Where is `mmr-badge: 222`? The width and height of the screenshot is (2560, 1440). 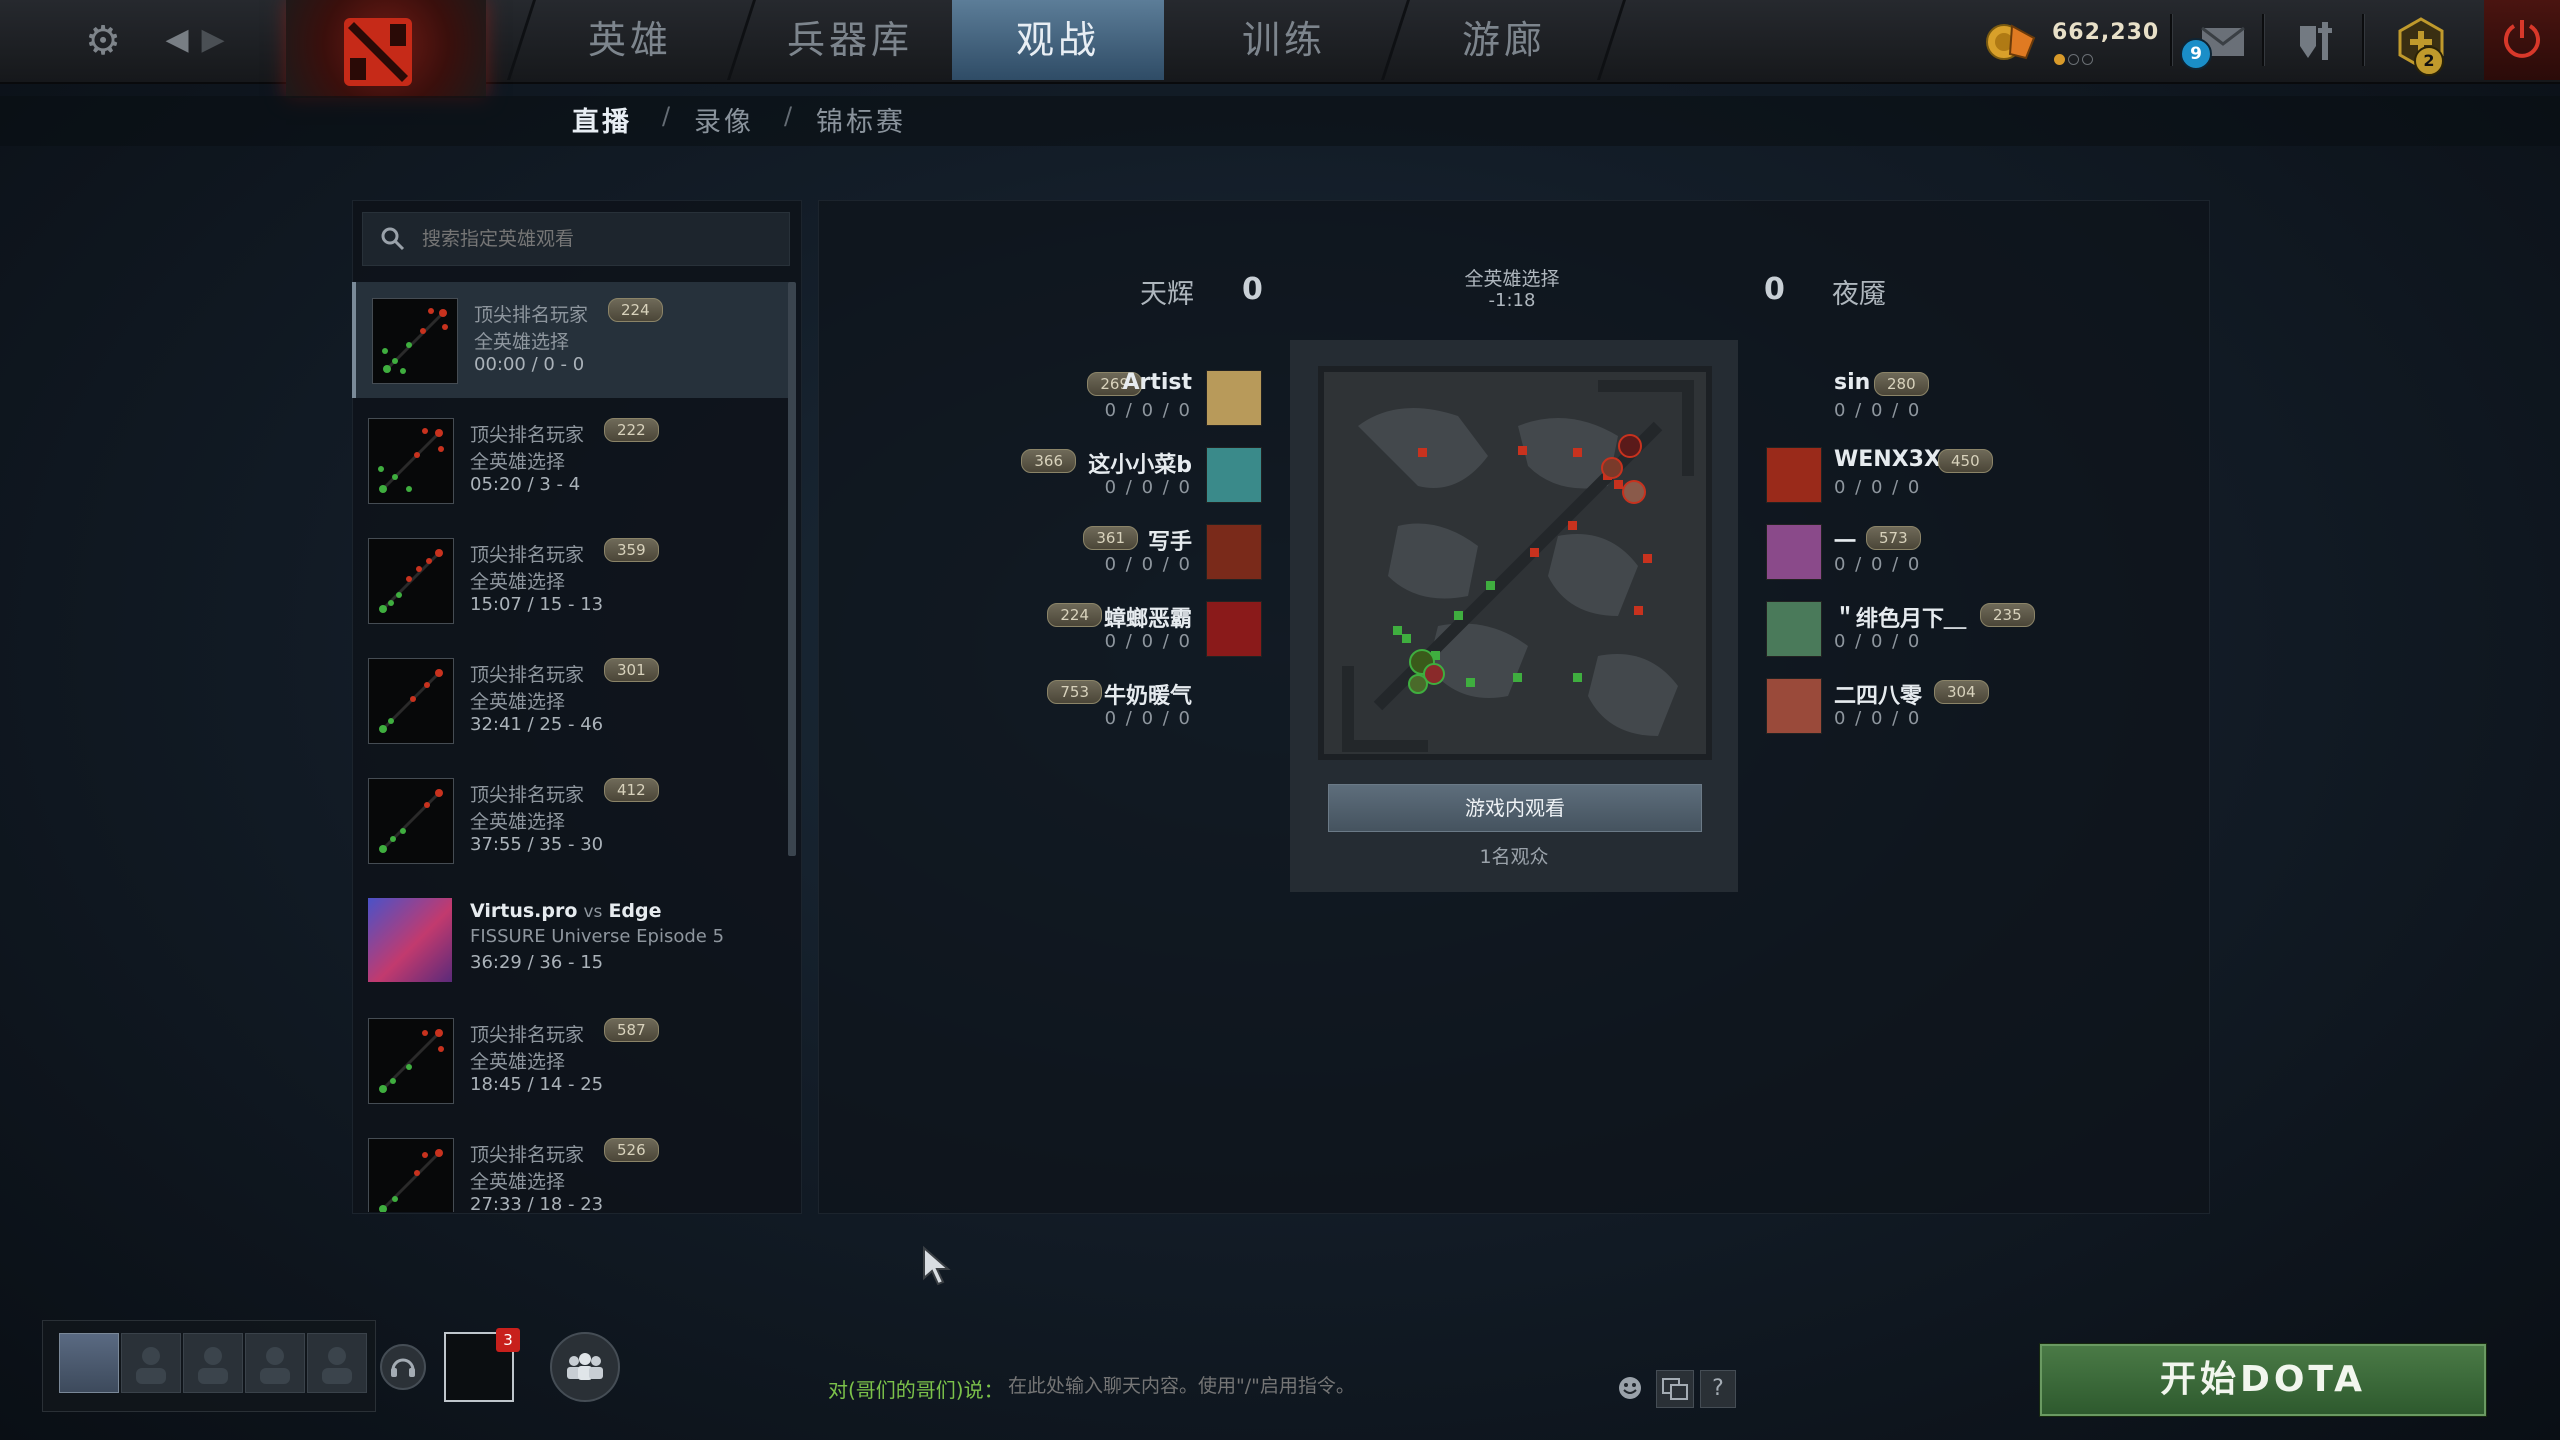 mmr-badge: 222 is located at coordinates (631, 430).